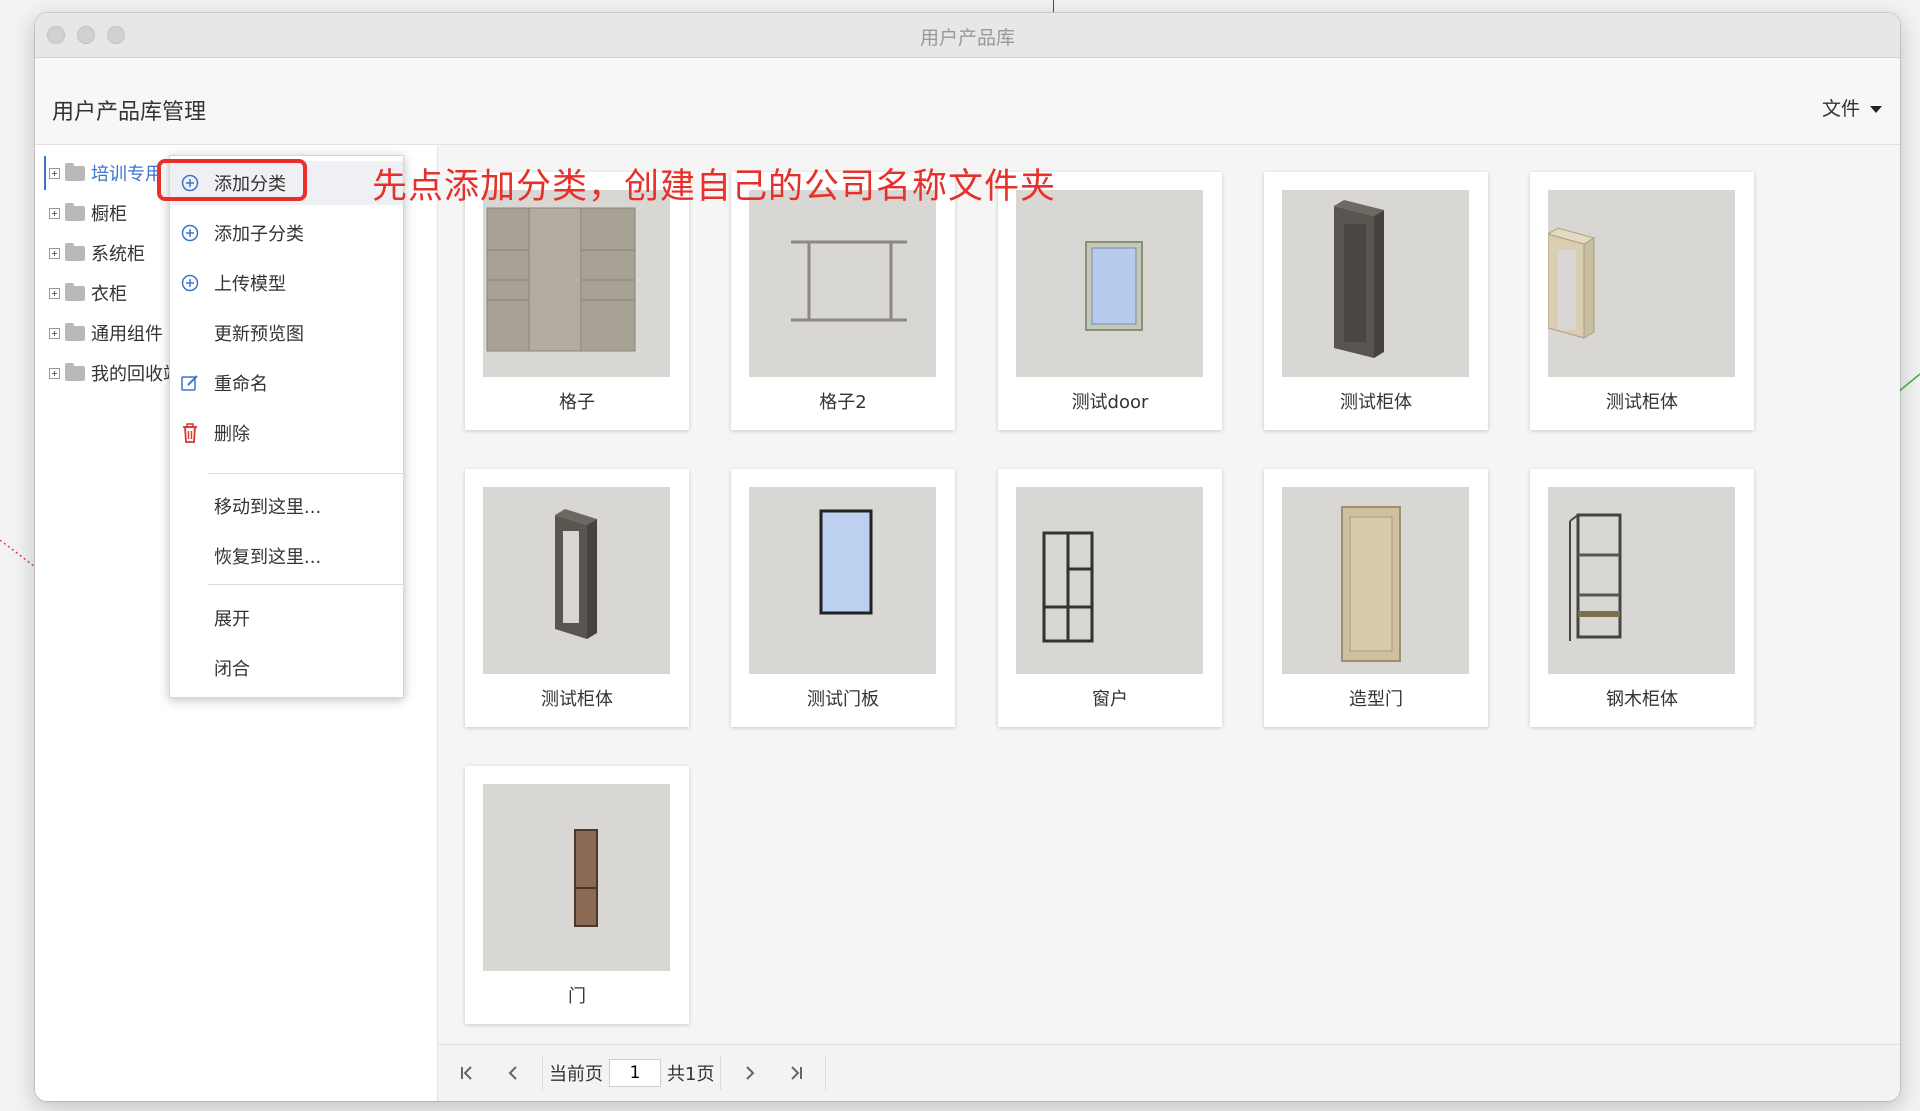  What do you see at coordinates (577, 402) in the screenshot?
I see `product-name: 格子` at bounding box center [577, 402].